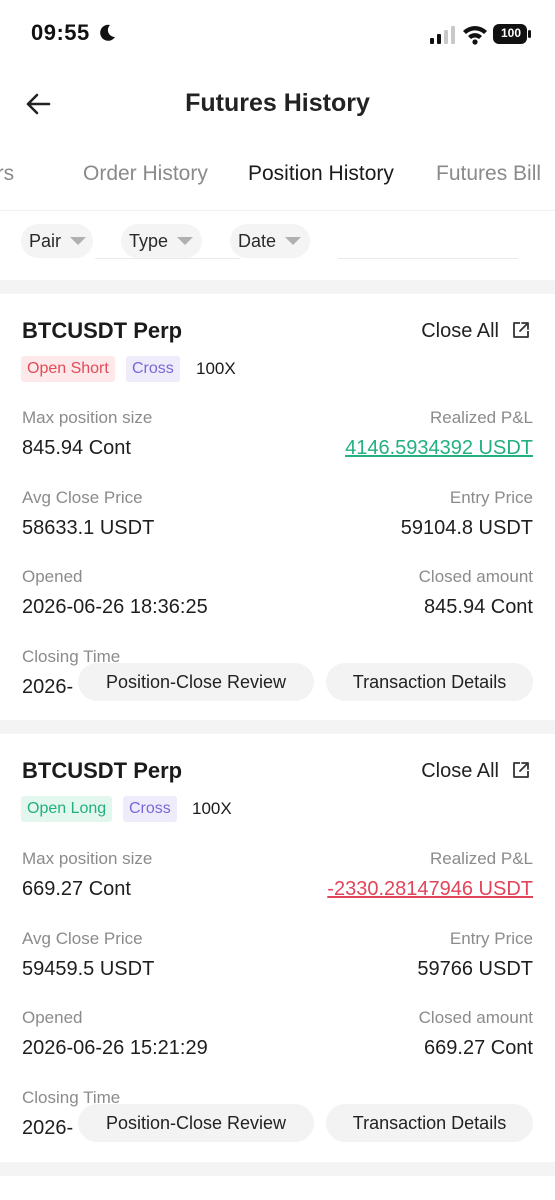  I want to click on cellular-signal-icon, so click(442, 35).